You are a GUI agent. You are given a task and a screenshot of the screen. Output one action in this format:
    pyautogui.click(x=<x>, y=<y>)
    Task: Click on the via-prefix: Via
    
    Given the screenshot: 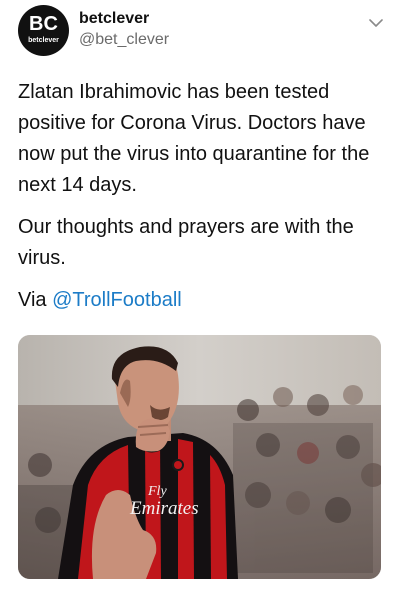 What is the action you would take?
    pyautogui.click(x=35, y=300)
    